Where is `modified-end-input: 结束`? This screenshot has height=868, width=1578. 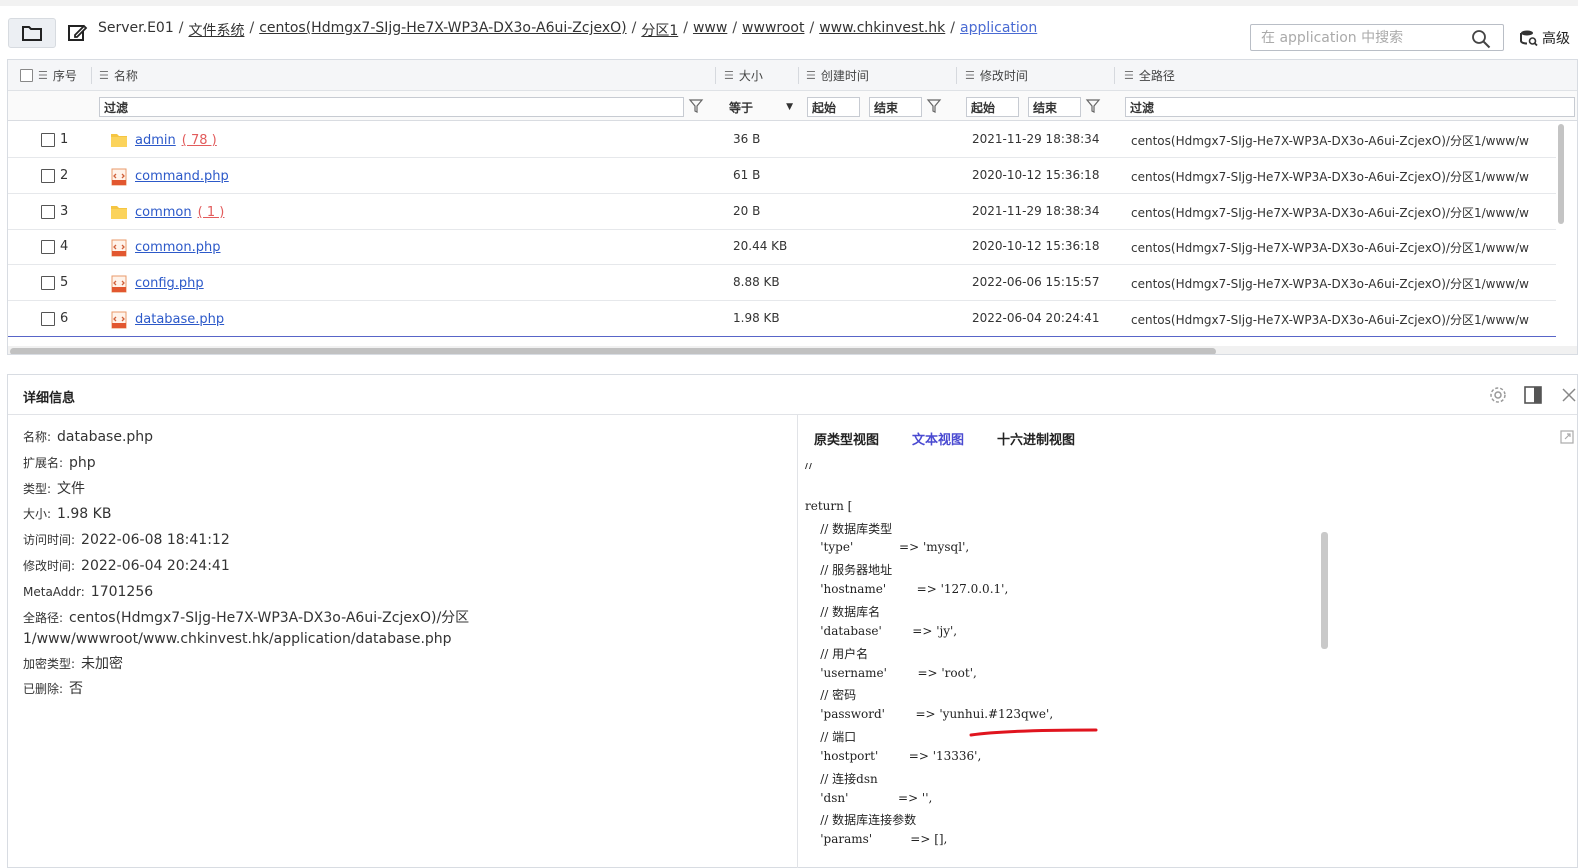
modified-end-input: 结束 is located at coordinates (1054, 107).